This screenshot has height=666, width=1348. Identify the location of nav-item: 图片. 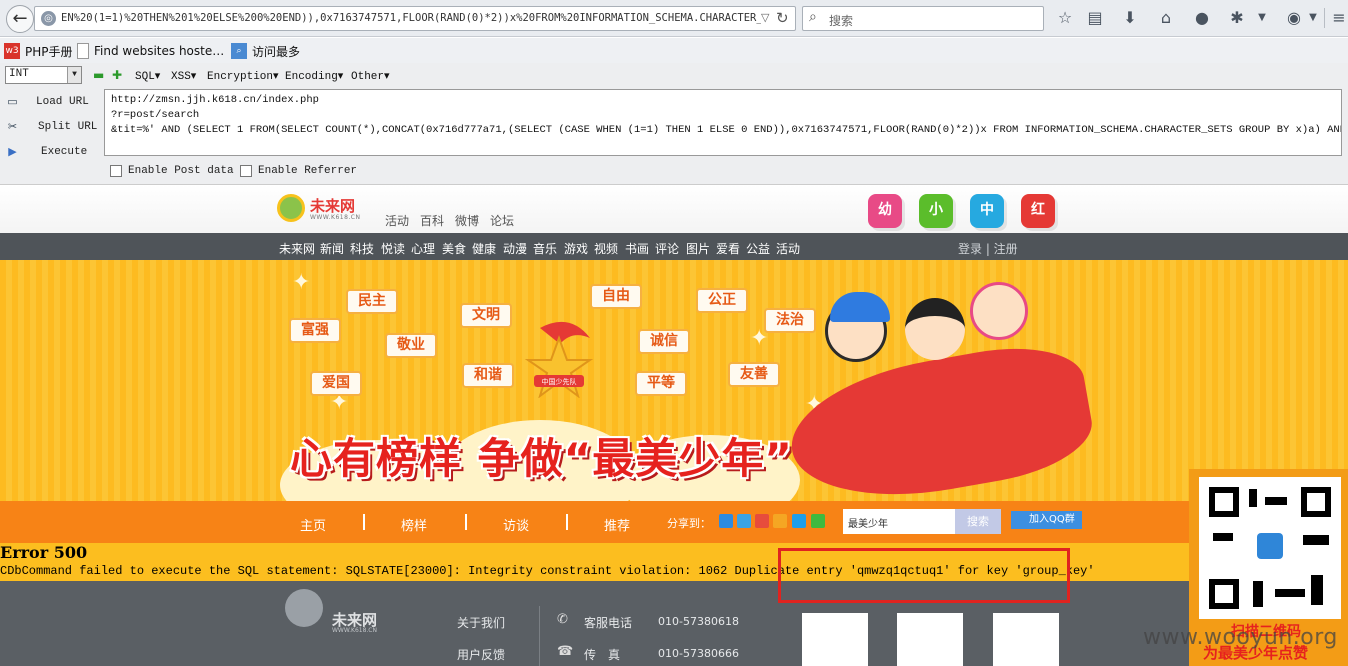
(698, 248).